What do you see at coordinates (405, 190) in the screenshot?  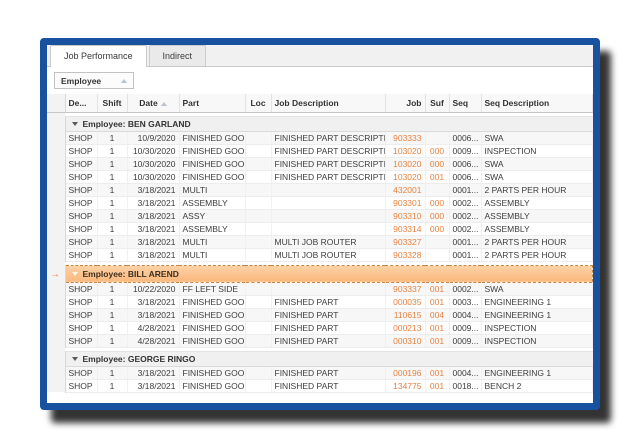 I see `cell-job: 432001` at bounding box center [405, 190].